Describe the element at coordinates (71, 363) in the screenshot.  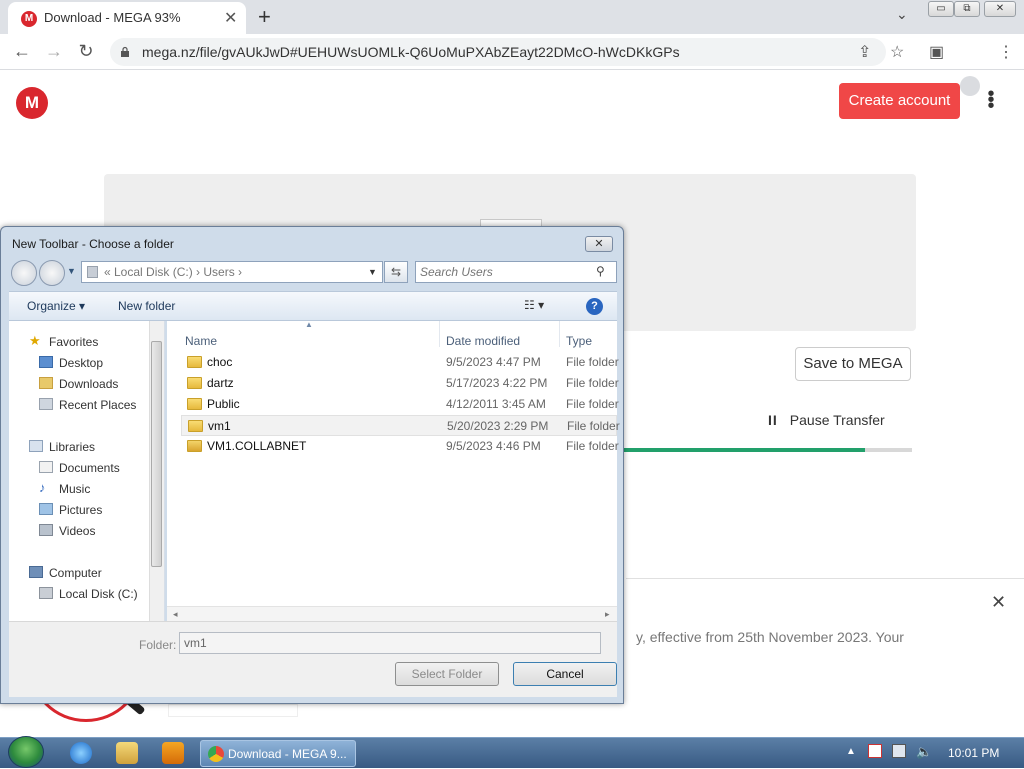
I see `nav-desktop: Desktop` at that location.